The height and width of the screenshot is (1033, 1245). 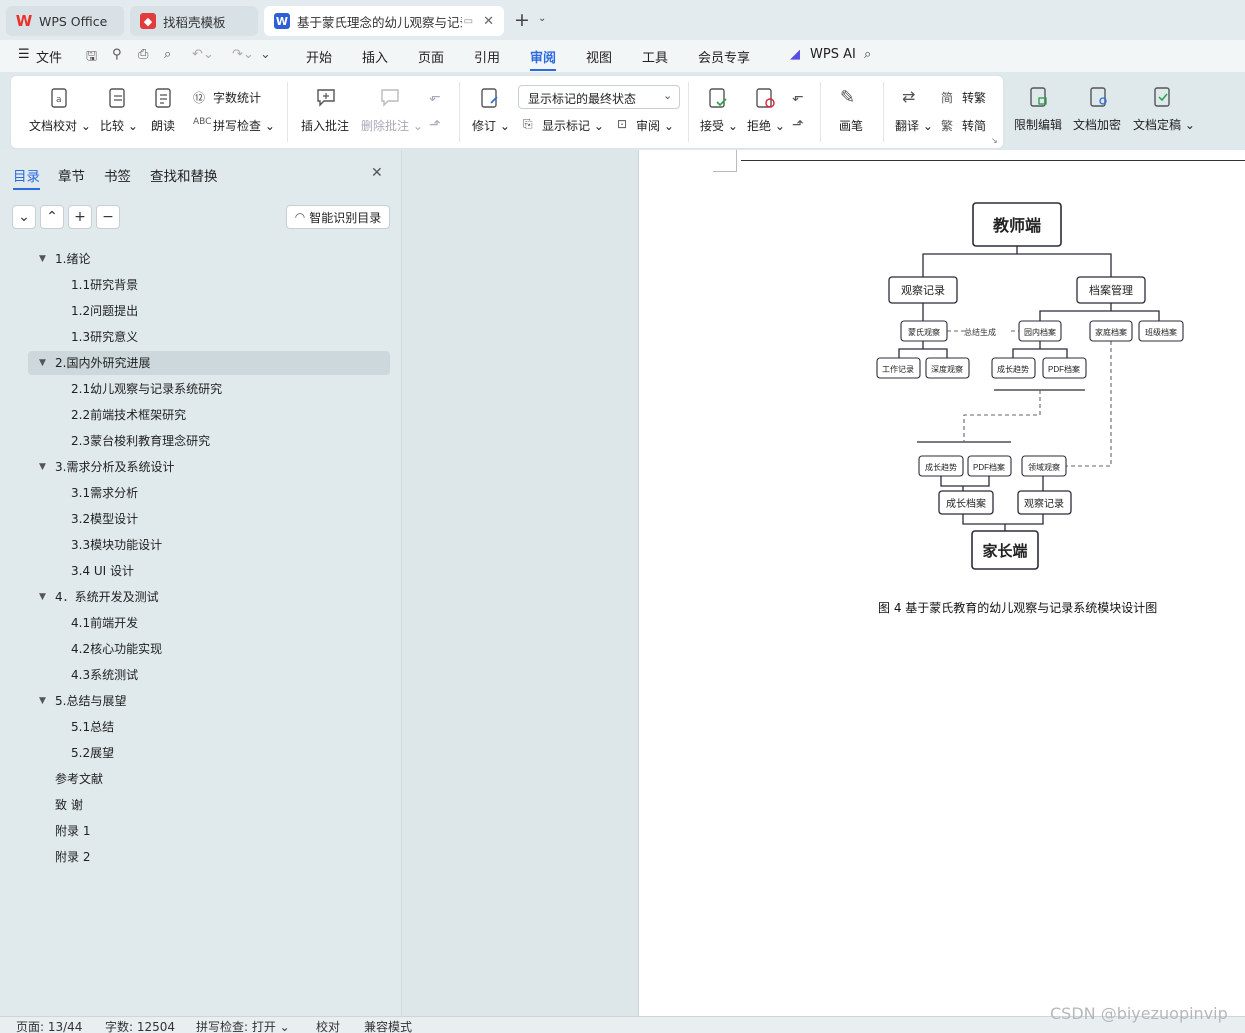 I want to click on toc-item: 3.3模块功能设计, so click(x=116, y=545).